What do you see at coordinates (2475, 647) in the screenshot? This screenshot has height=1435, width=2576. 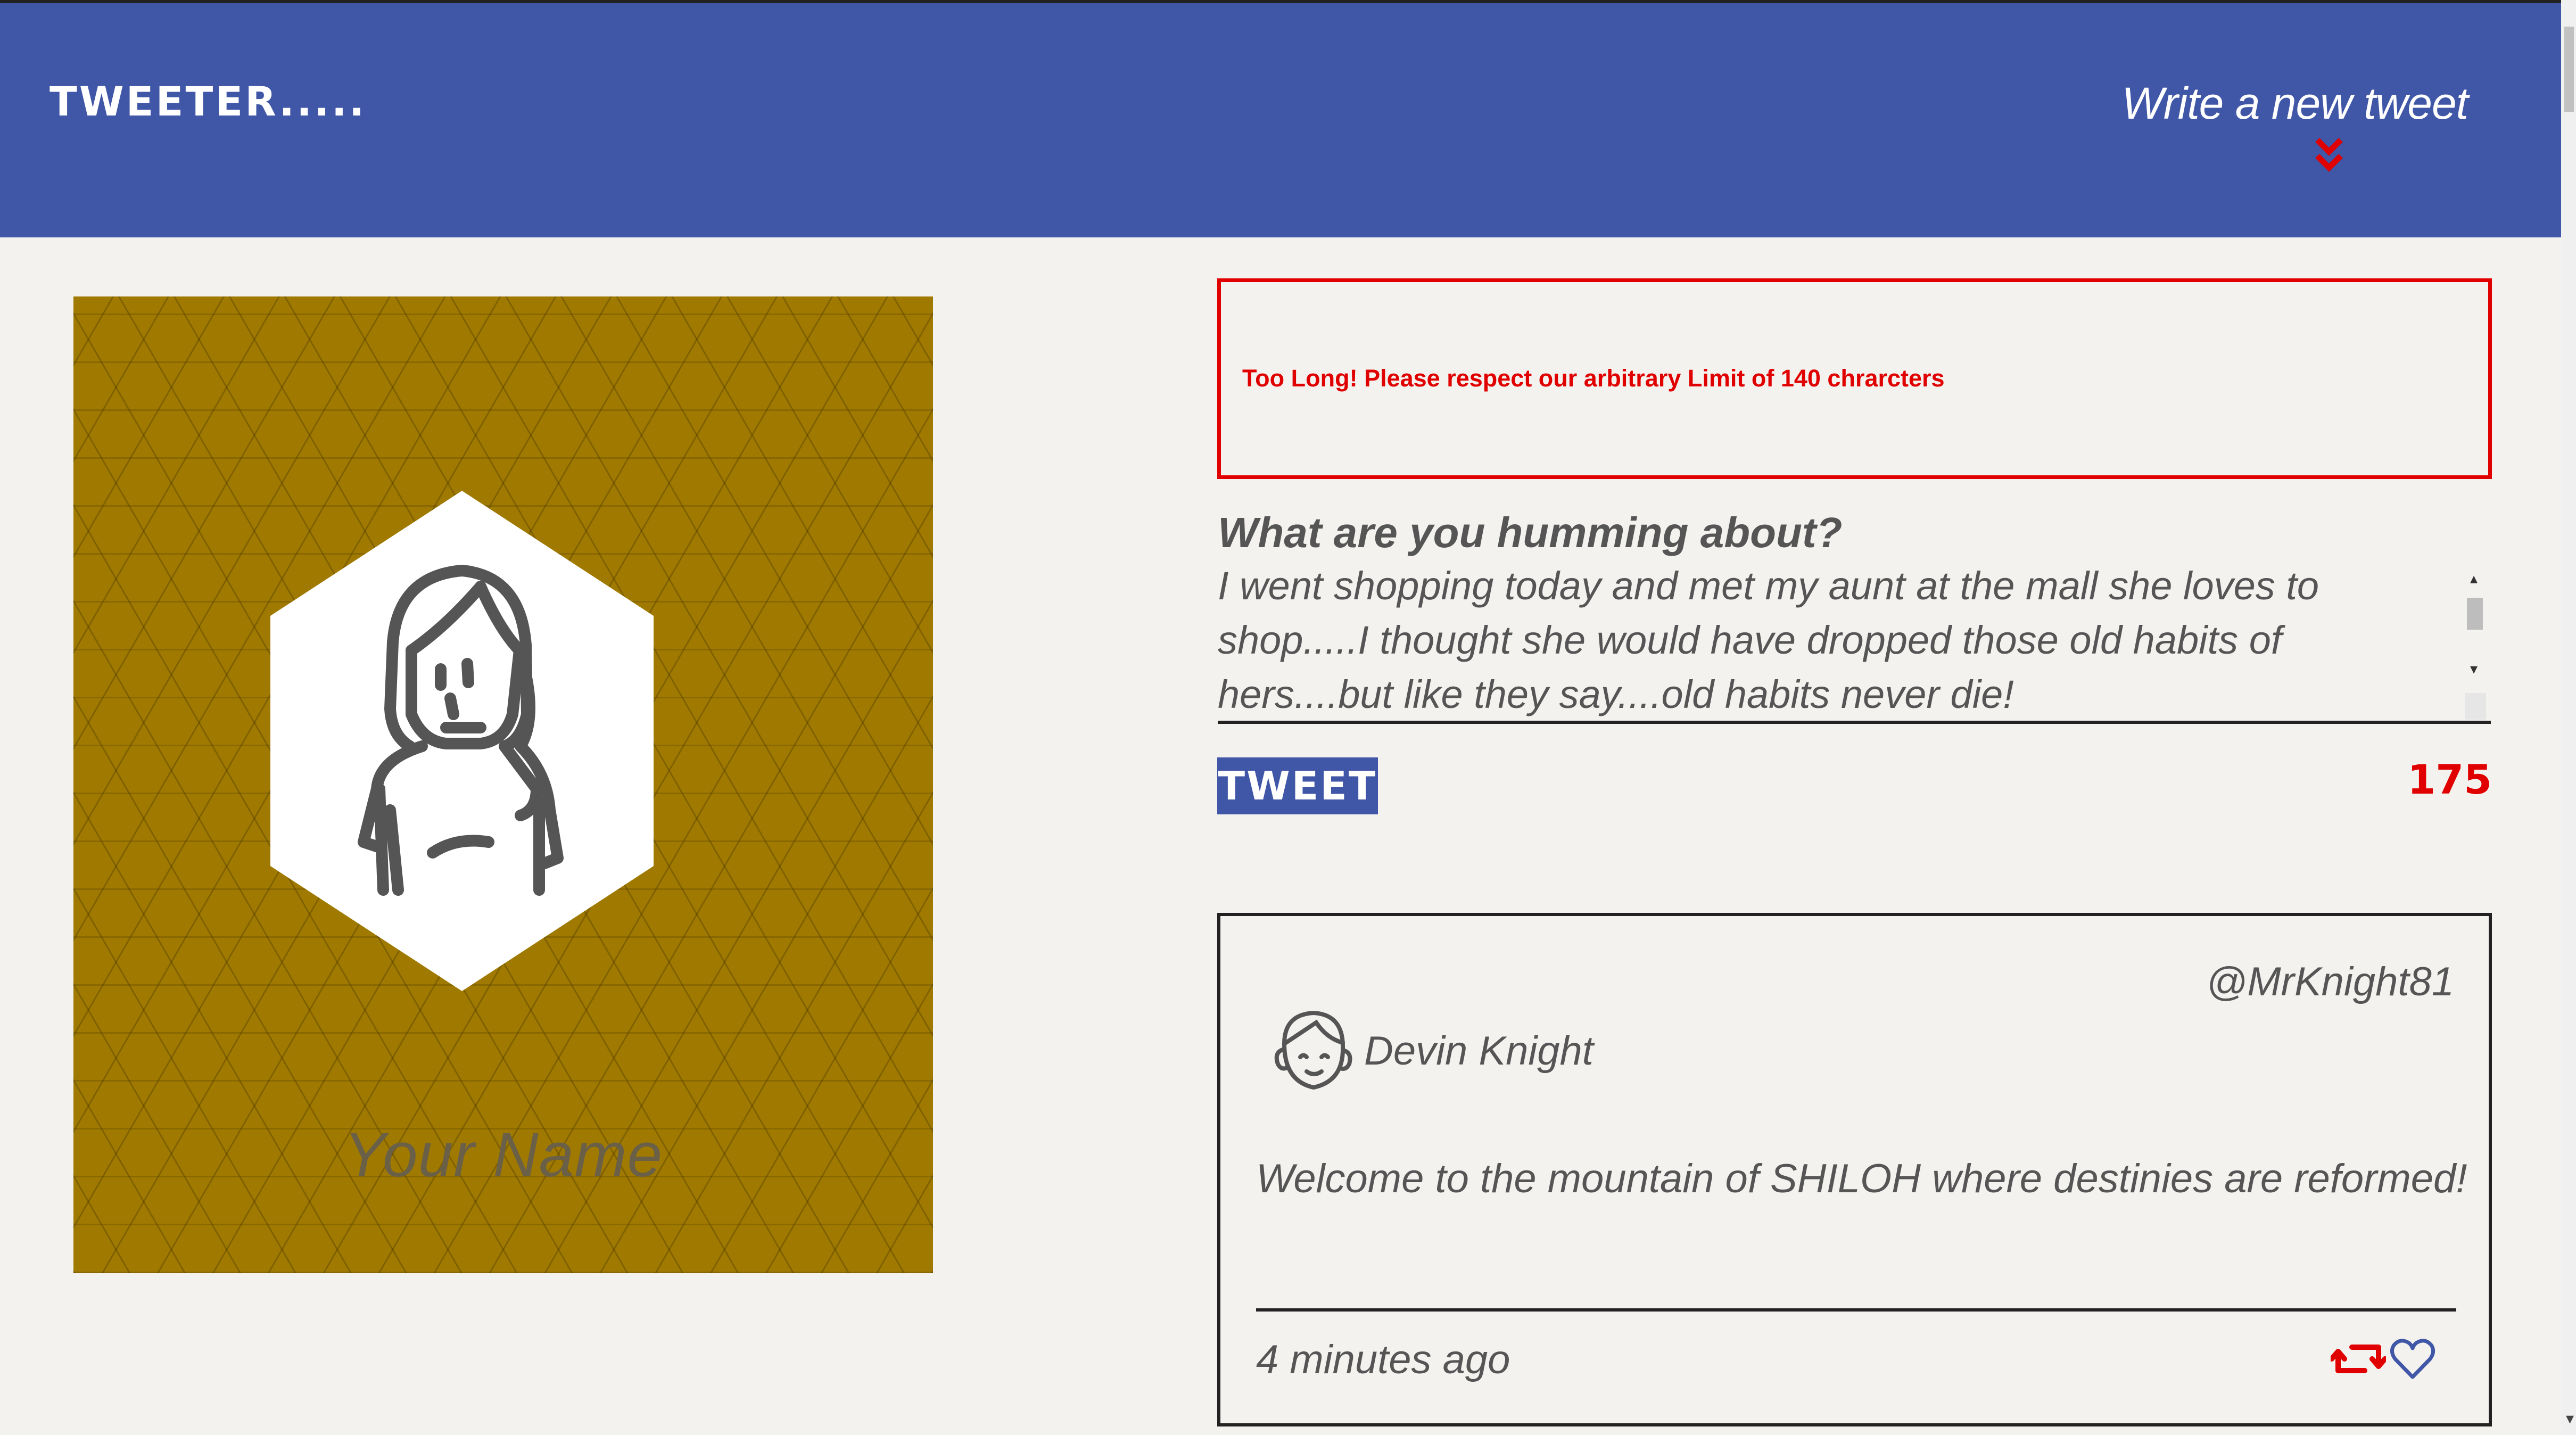 I see `textarea-scrollbar: ▴ ▾` at bounding box center [2475, 647].